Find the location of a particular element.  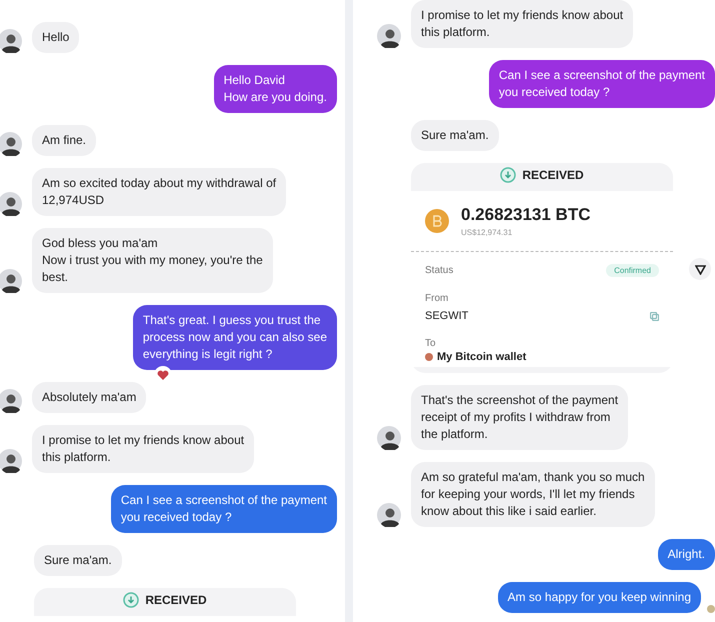

filter-button is located at coordinates (700, 269).